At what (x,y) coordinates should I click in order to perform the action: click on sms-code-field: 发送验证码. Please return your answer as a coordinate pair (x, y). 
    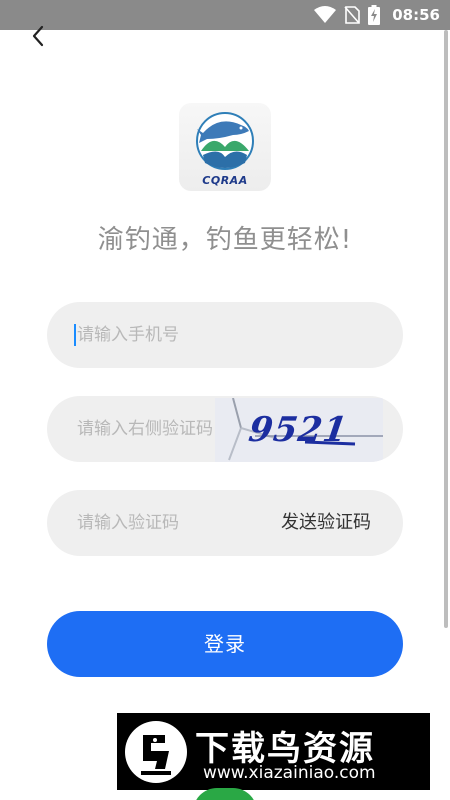
    Looking at the image, I should click on (225, 523).